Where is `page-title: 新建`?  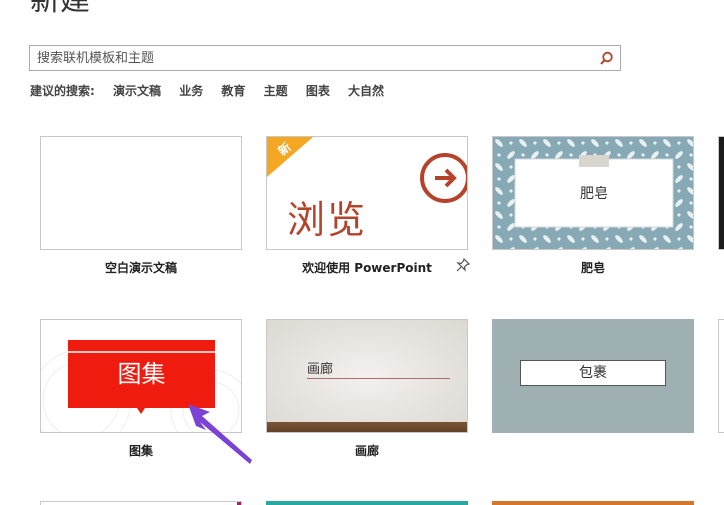 page-title: 新建 is located at coordinates (60, 9).